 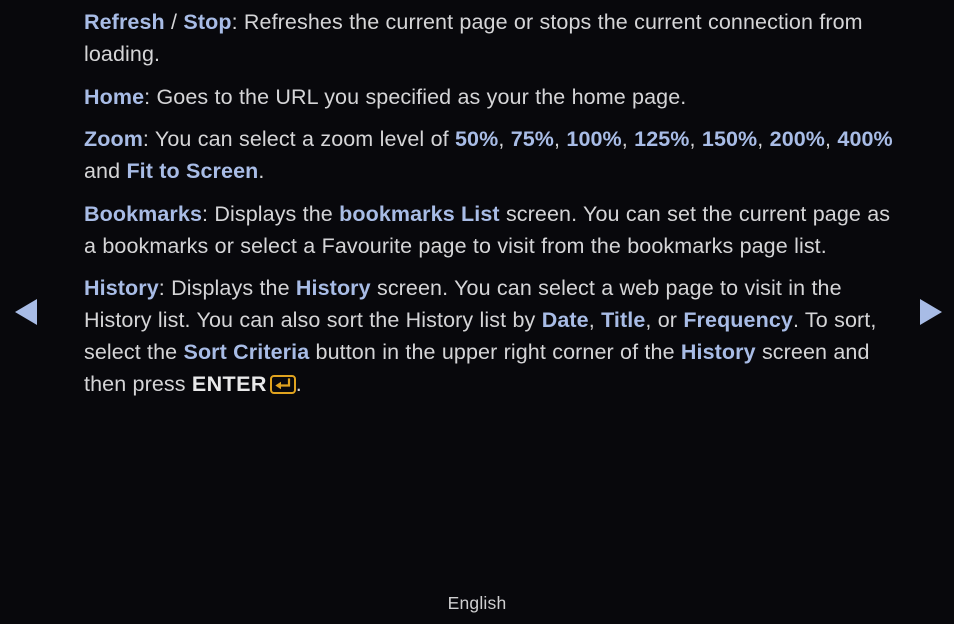 What do you see at coordinates (495, 352) in the screenshot?
I see `paragraph-text: button in the upper right corner of the` at bounding box center [495, 352].